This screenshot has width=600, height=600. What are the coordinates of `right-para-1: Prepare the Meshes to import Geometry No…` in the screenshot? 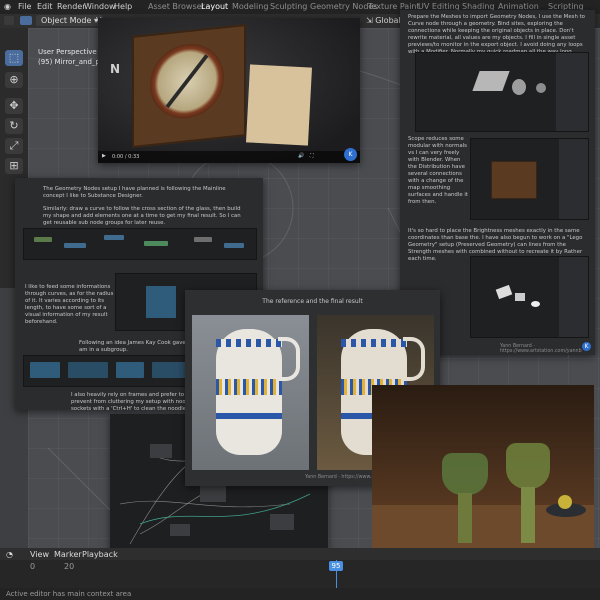 It's located at (496, 34).